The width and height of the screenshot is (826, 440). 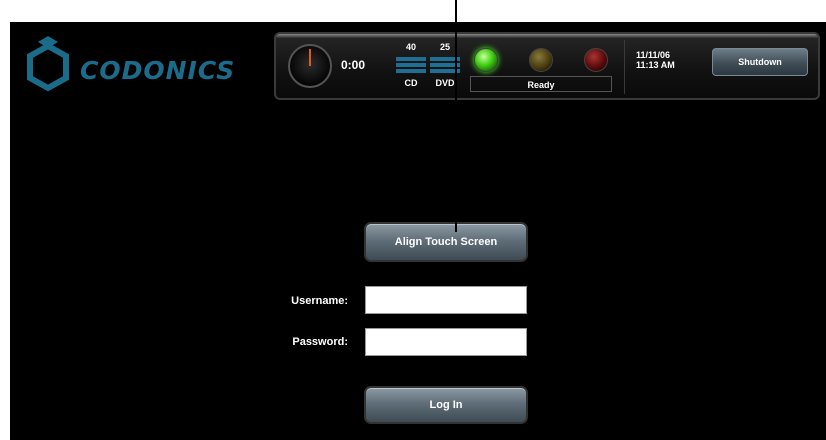 What do you see at coordinates (541, 60) in the screenshot?
I see `warning-lamp-icon` at bounding box center [541, 60].